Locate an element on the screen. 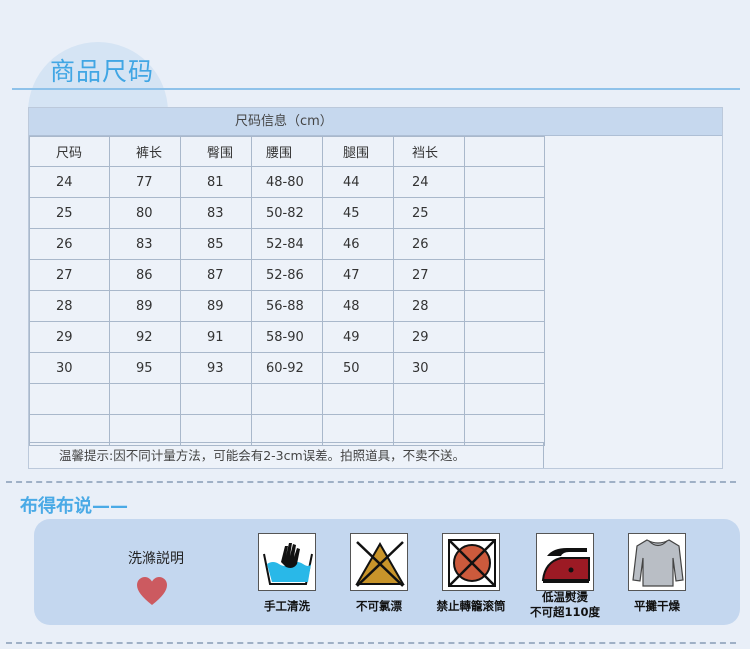 The height and width of the screenshot is (649, 750). table-row: 27 86 87 52-86 47 27 is located at coordinates (287, 275).